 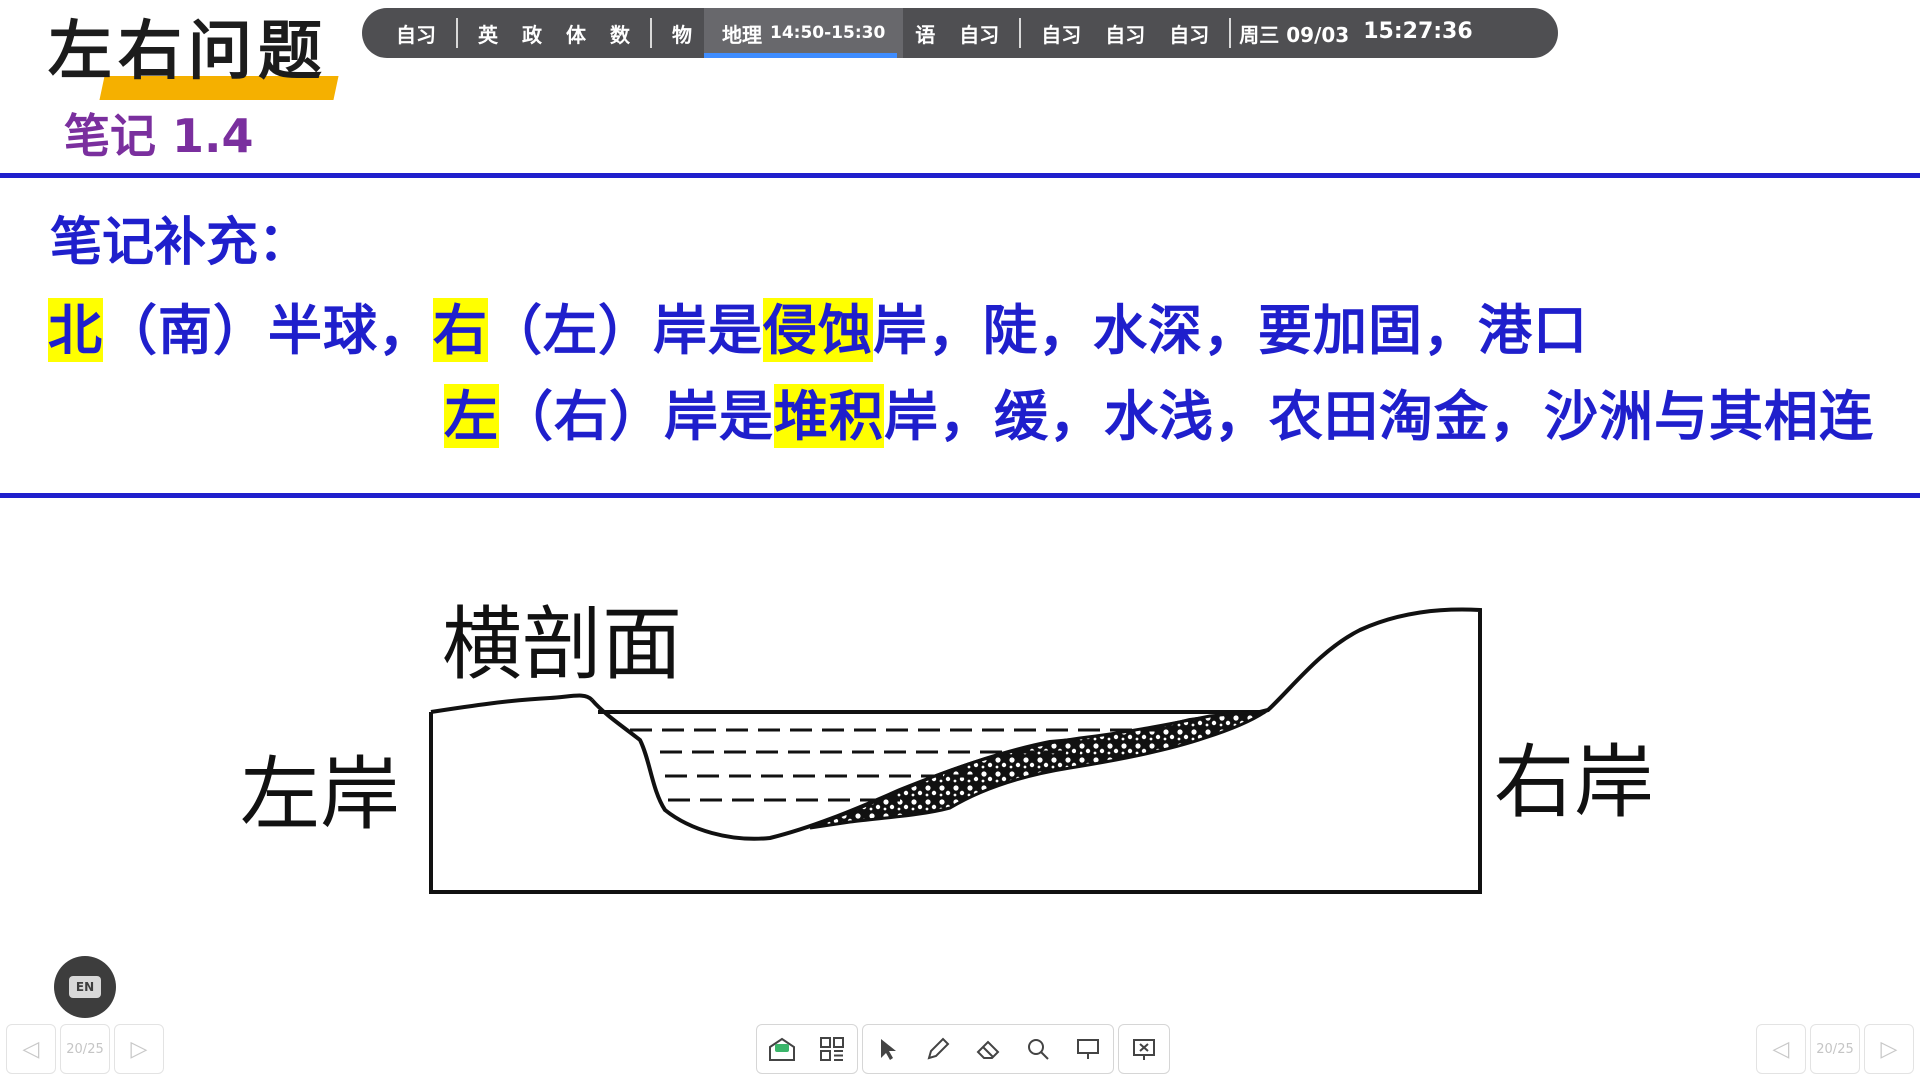 I want to click on grid-icon, so click(x=832, y=1049).